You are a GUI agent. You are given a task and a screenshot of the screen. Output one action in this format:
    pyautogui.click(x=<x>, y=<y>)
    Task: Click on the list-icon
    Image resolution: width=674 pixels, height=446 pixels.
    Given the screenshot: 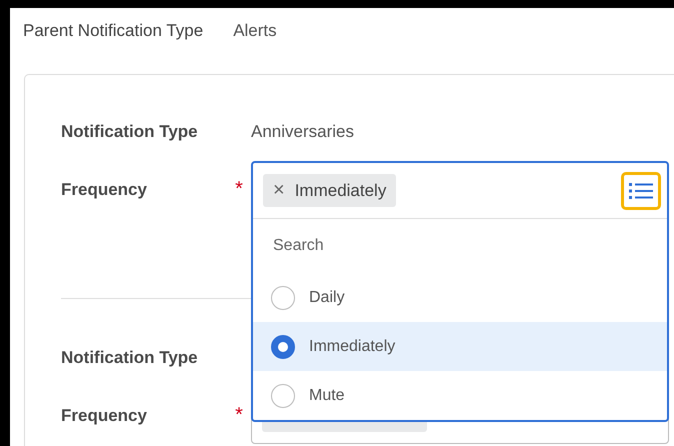 What is the action you would take?
    pyautogui.click(x=641, y=191)
    